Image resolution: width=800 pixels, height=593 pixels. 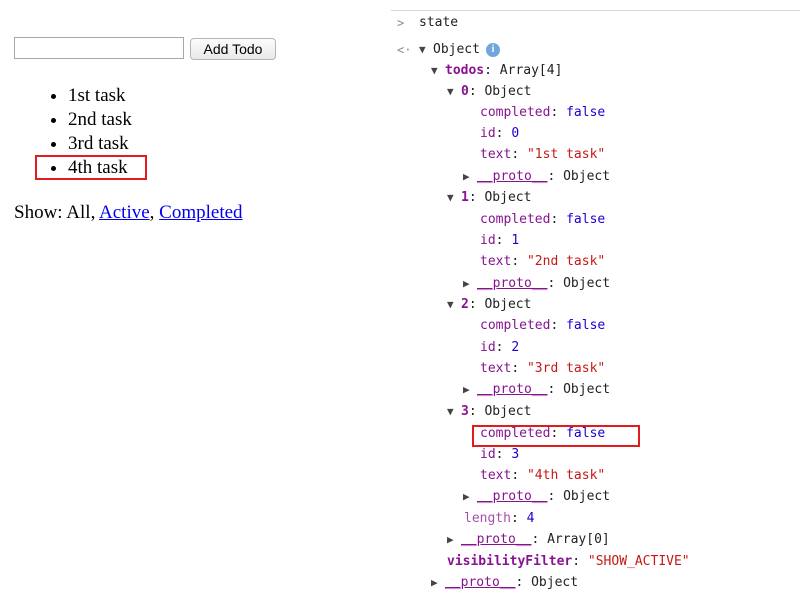 What do you see at coordinates (566, 261) in the screenshot?
I see `text-value: "2nd task"` at bounding box center [566, 261].